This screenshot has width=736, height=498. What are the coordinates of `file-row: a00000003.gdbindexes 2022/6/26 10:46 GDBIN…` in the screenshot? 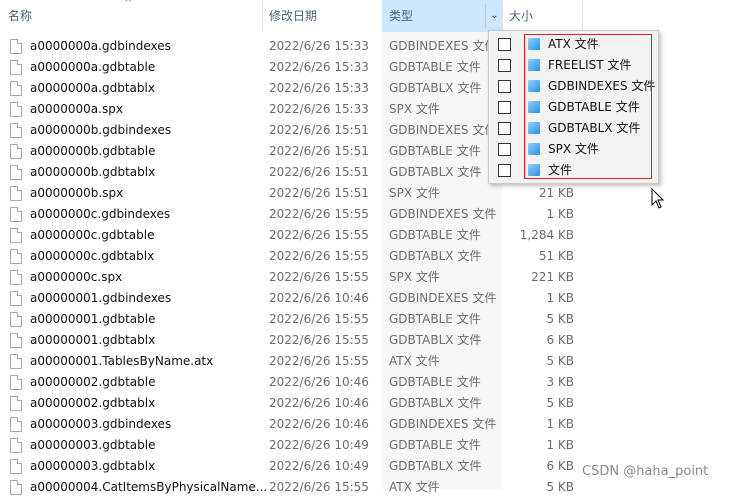 It's located at (368, 424).